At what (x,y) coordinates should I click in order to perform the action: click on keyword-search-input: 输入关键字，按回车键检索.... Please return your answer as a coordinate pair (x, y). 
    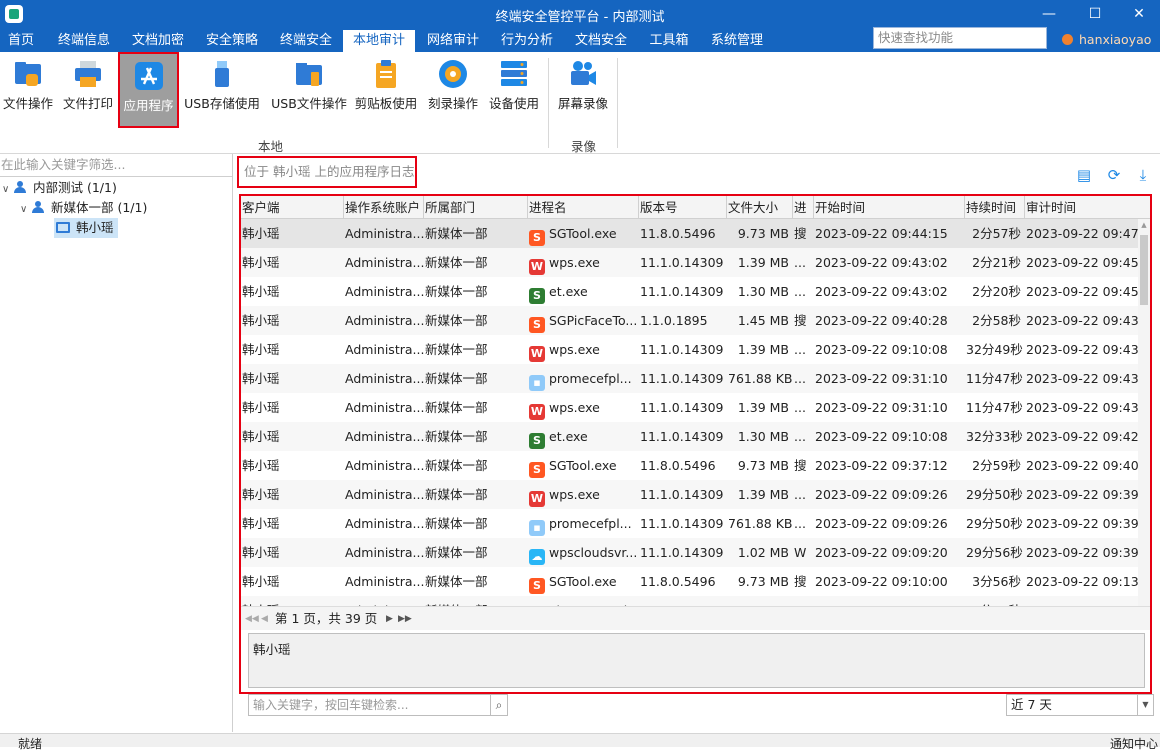
    Looking at the image, I should click on (369, 705).